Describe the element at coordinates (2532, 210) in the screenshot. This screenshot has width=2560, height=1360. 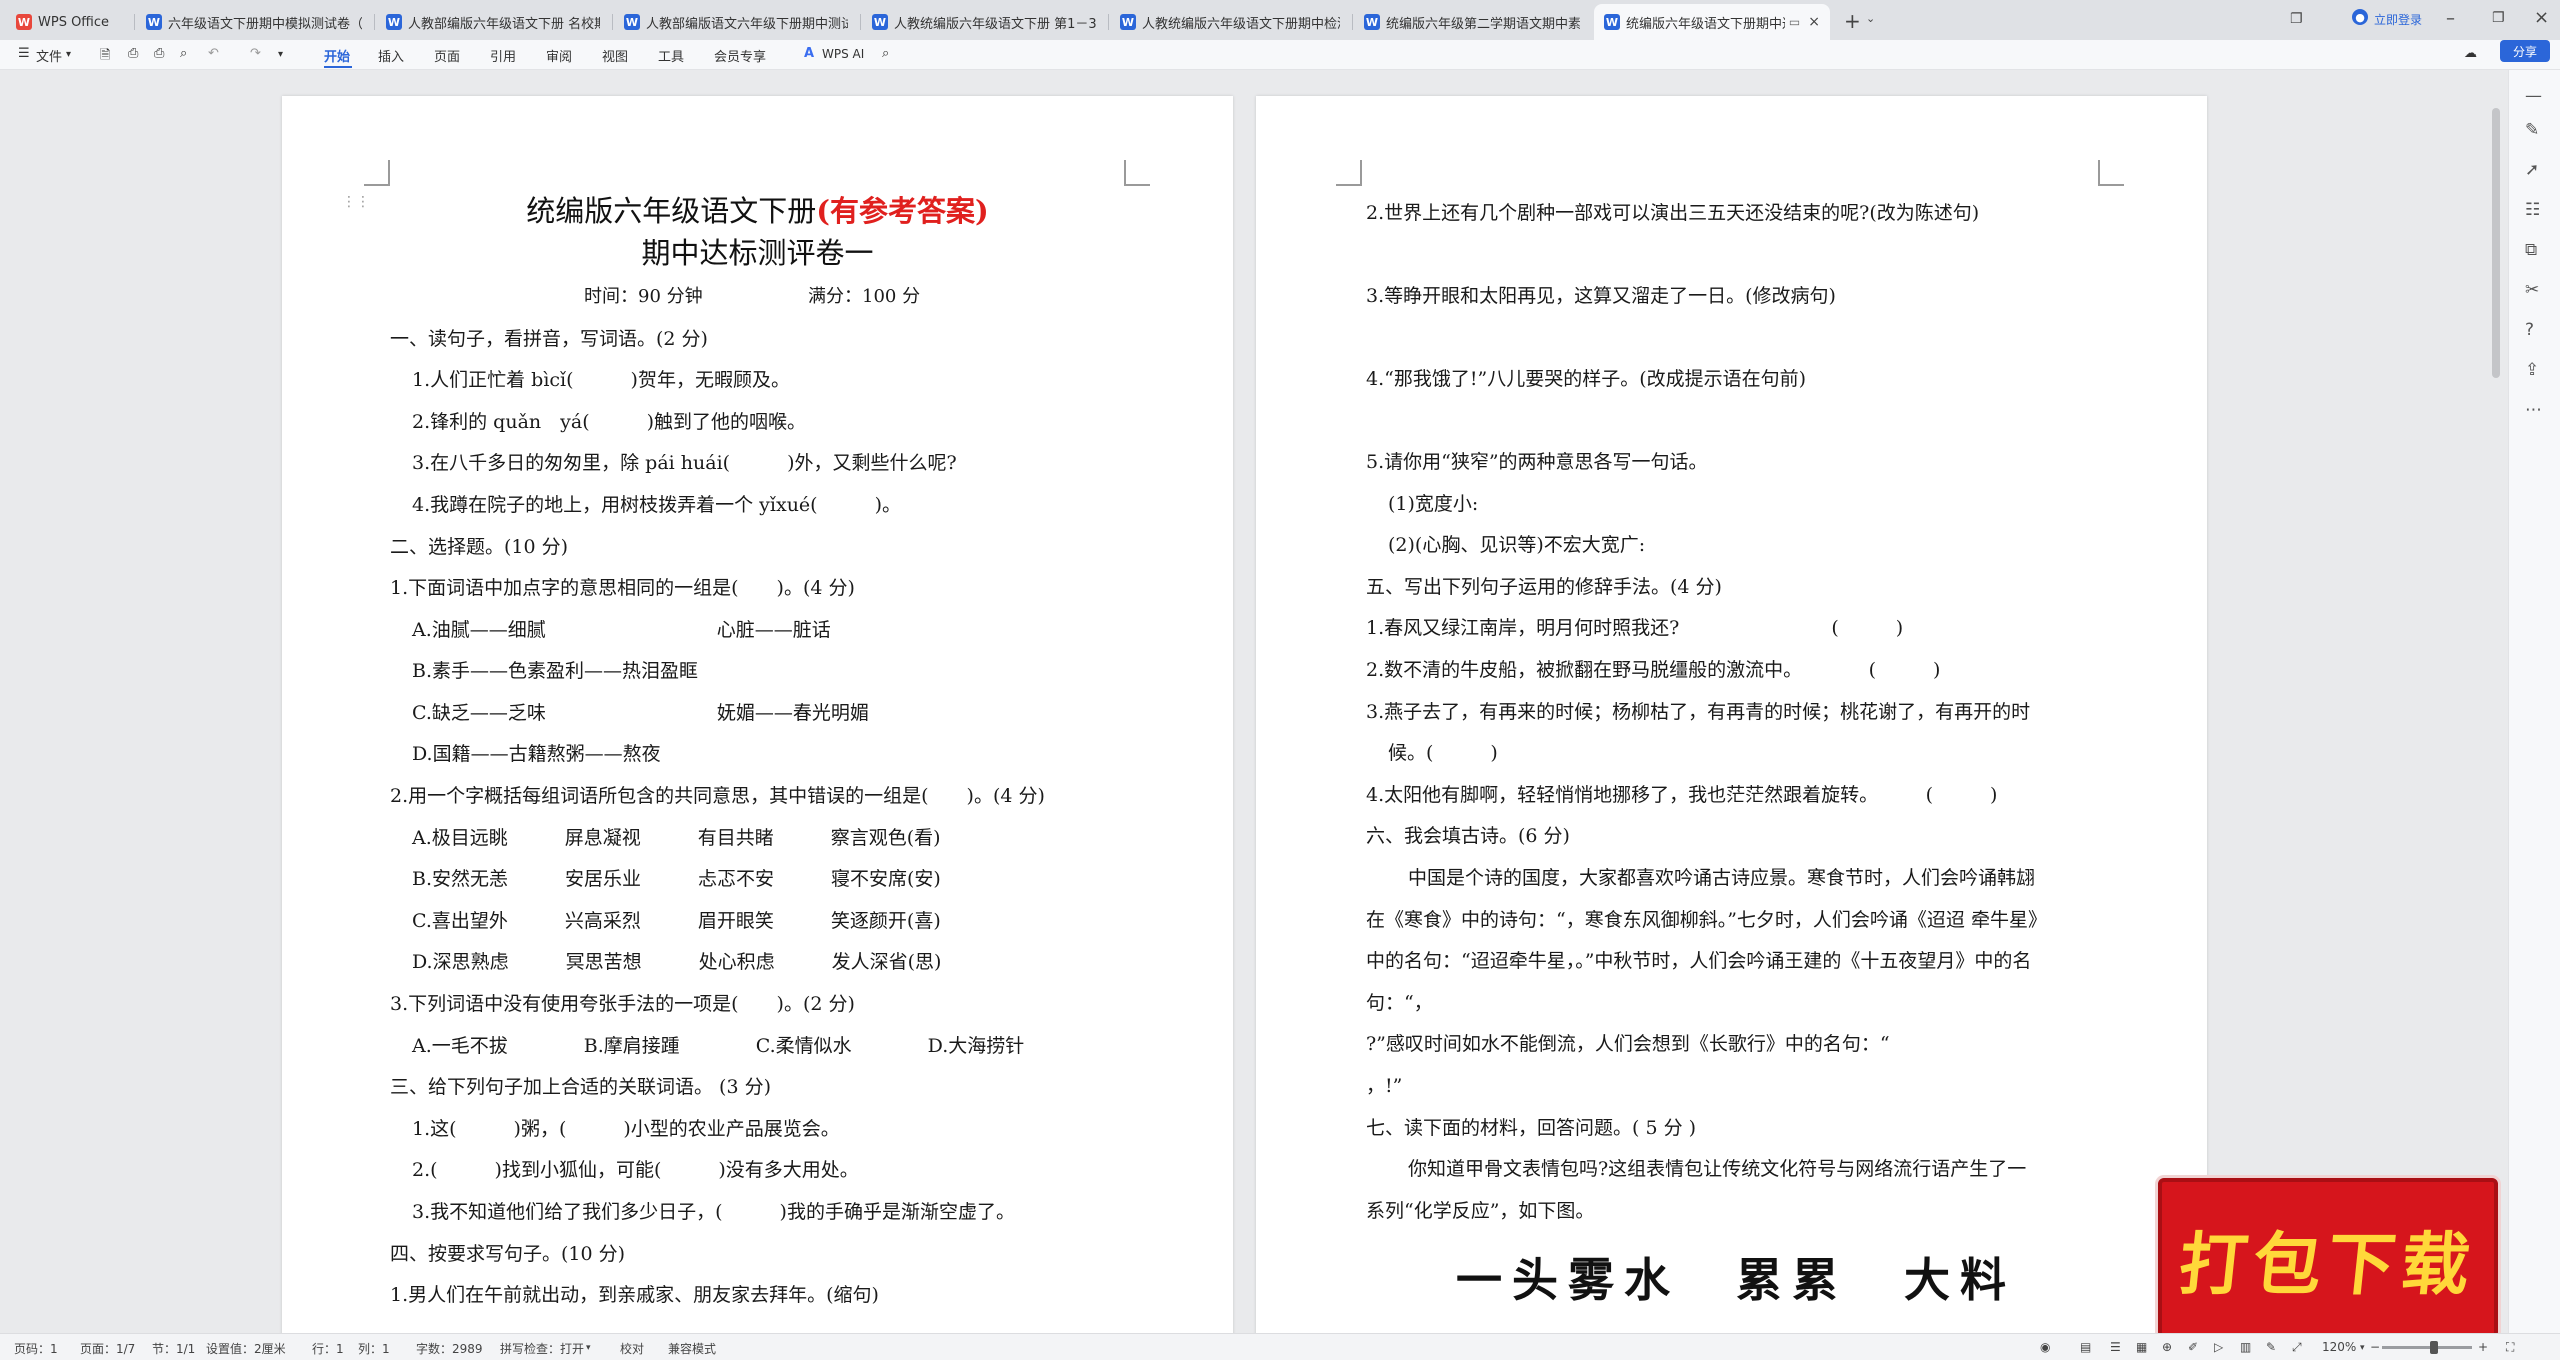
I see `settings-sliders-icon: ☷` at that location.